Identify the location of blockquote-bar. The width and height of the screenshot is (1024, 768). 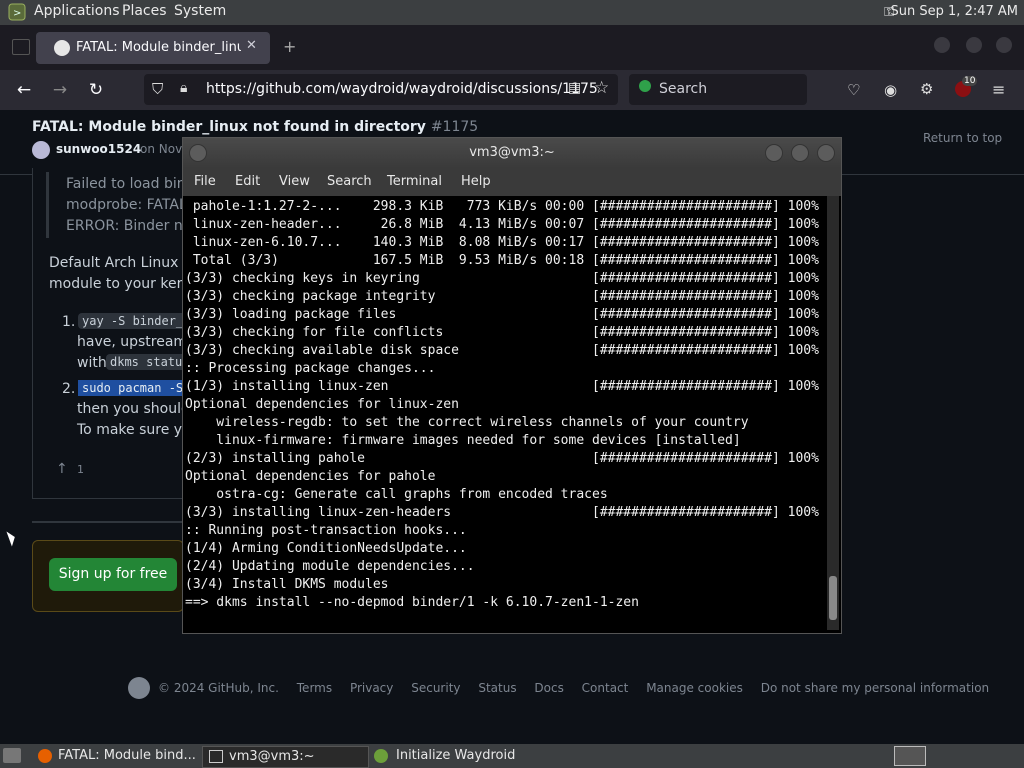
(47, 205).